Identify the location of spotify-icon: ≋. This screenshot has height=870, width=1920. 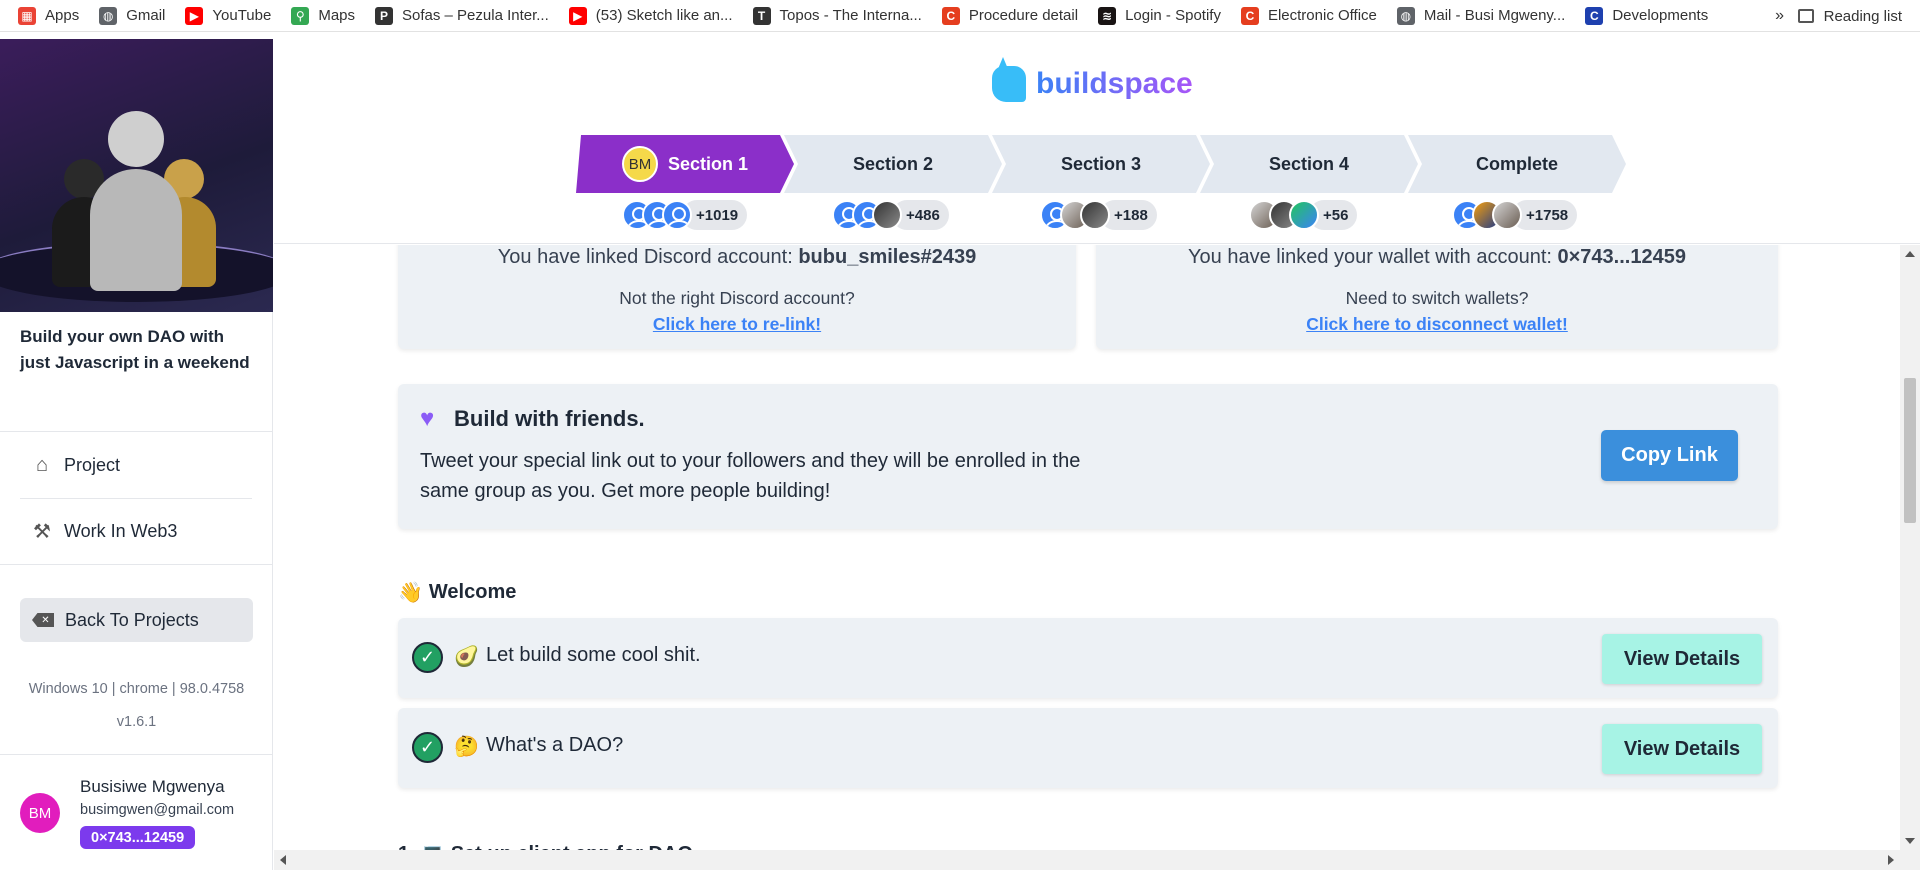
(1107, 15).